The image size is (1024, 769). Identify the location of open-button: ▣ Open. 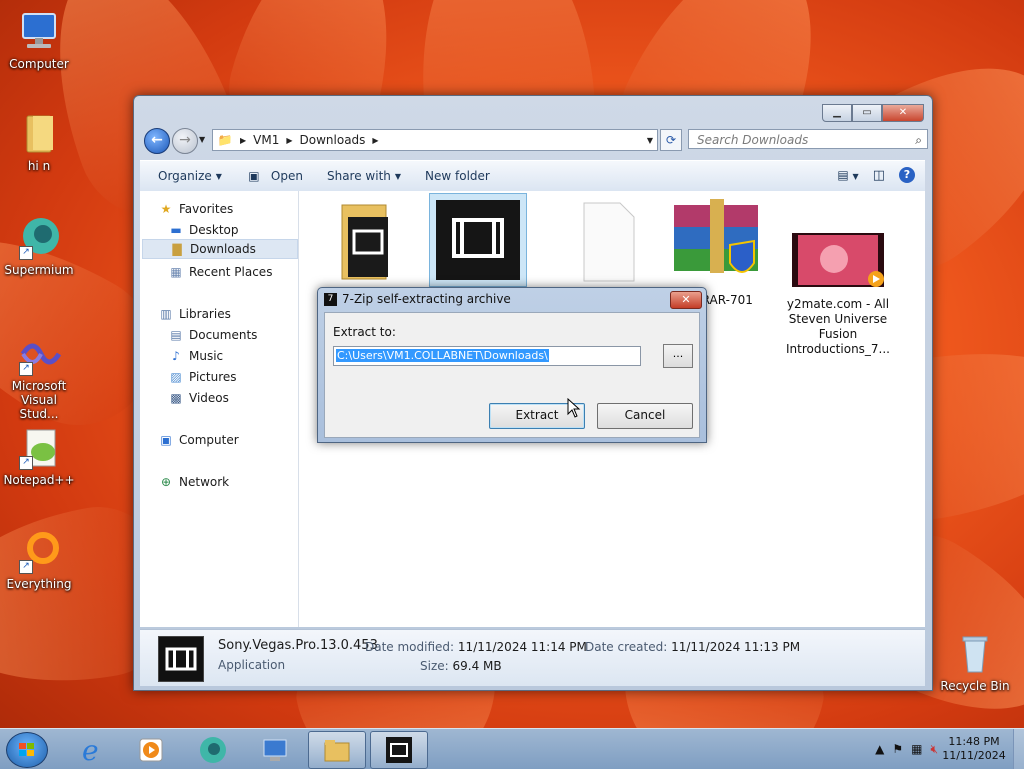
(274, 176).